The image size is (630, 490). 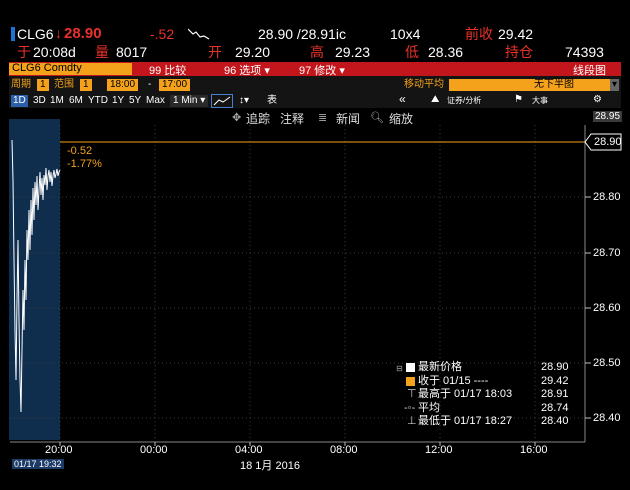 I want to click on legend-swatch-white, so click(x=410, y=367).